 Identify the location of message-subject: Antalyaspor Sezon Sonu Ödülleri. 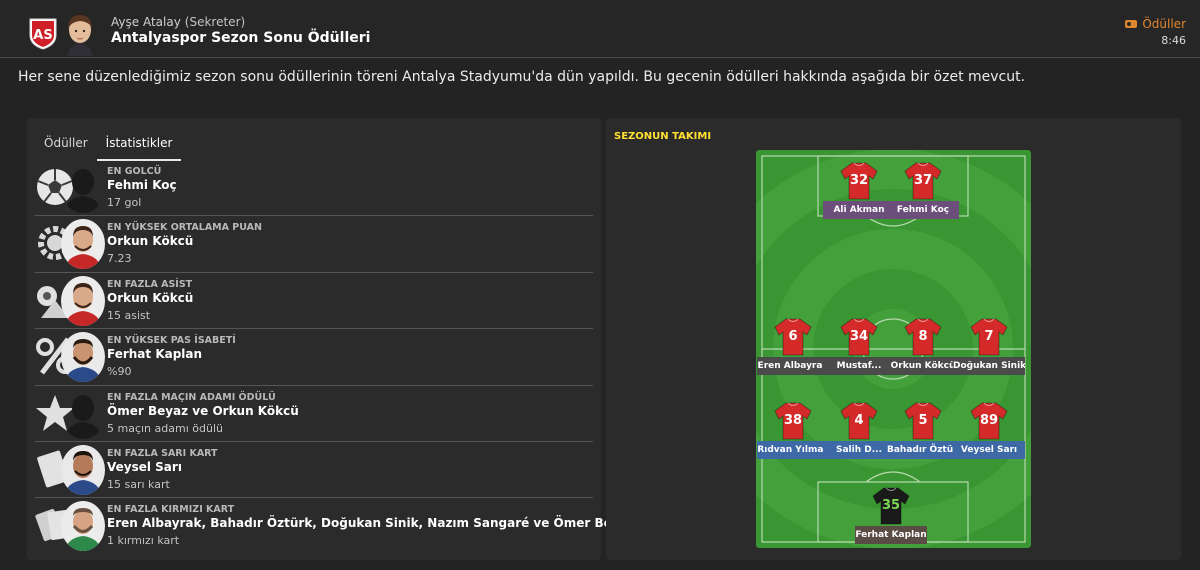
(241, 38).